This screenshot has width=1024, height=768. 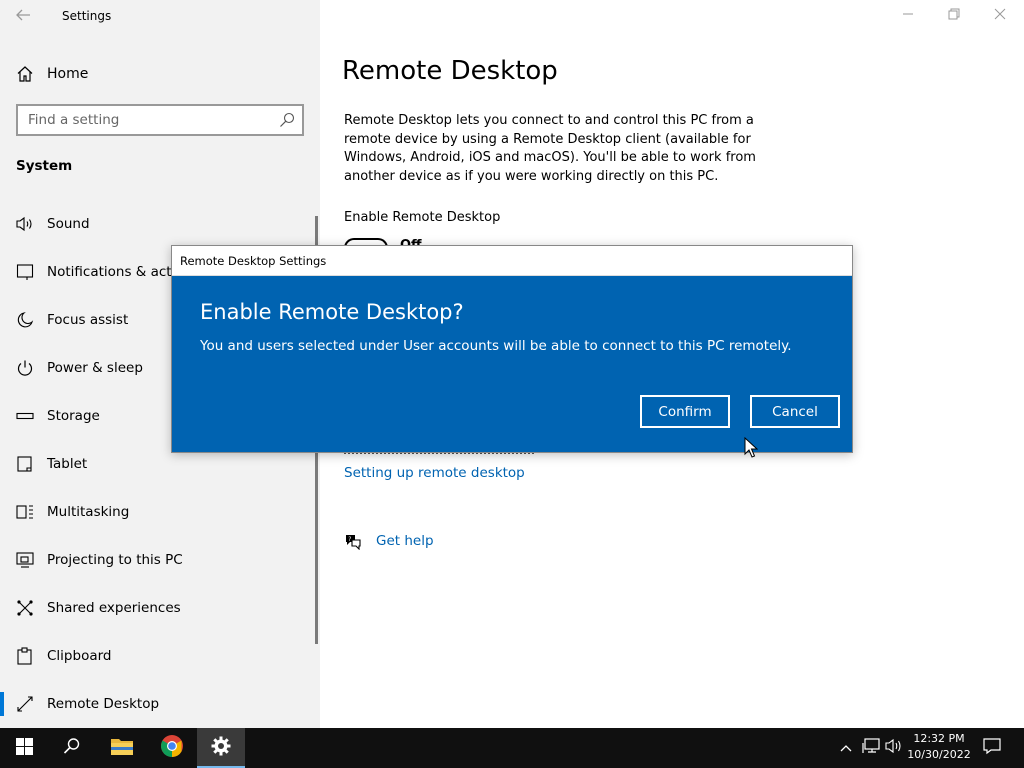 I want to click on get-help-link: ? Get help, so click(x=389, y=541).